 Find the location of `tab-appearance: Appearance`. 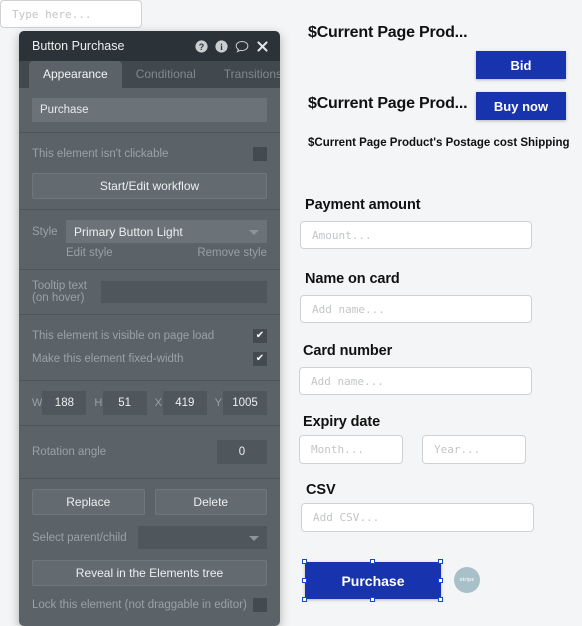

tab-appearance: Appearance is located at coordinates (75, 74).